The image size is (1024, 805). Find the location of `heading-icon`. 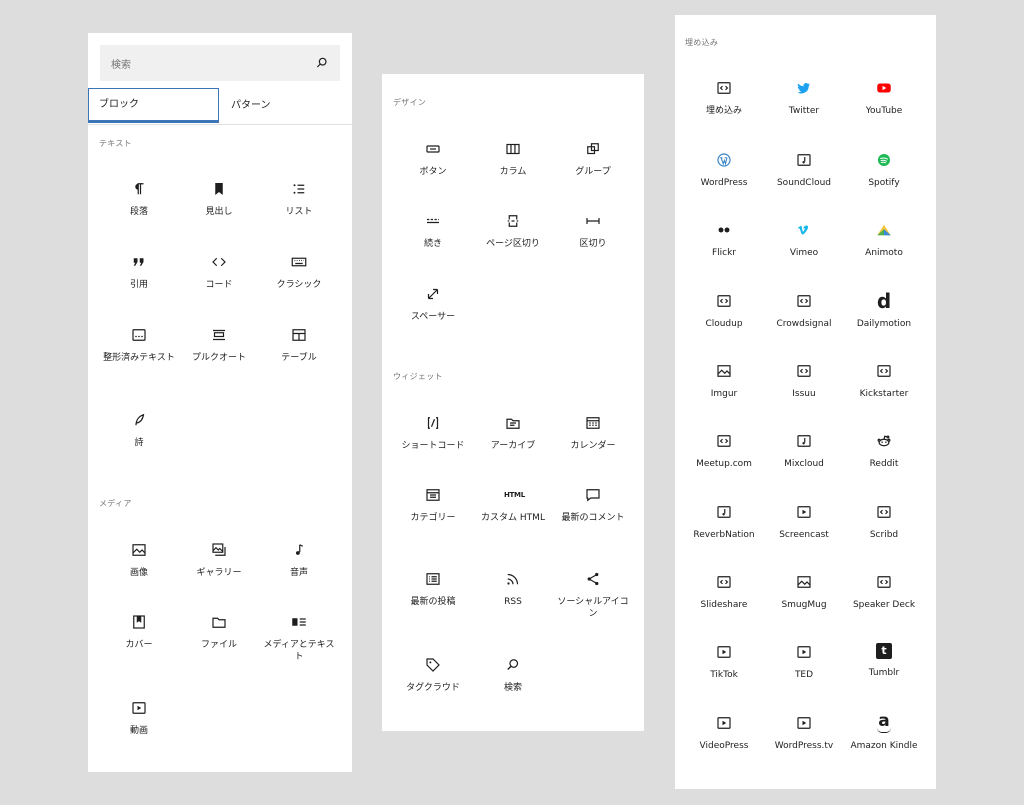

heading-icon is located at coordinates (219, 189).